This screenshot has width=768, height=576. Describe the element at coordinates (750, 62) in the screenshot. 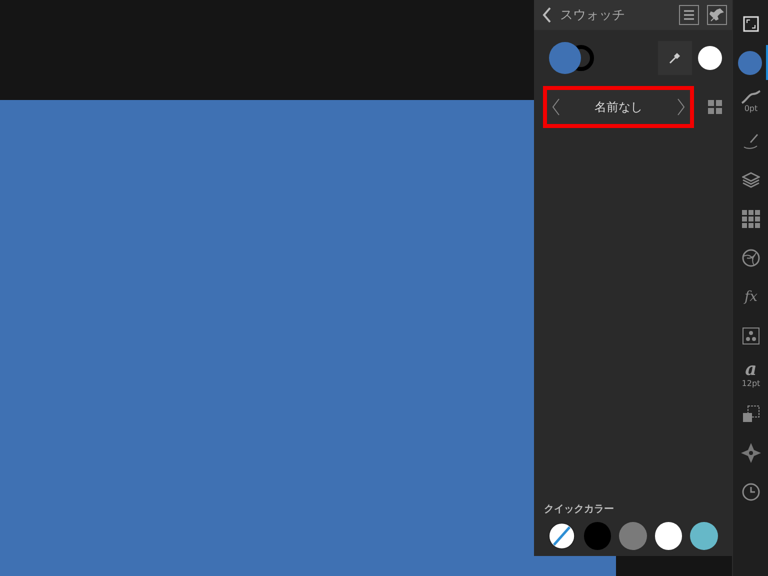

I see `fill-color-icon` at that location.